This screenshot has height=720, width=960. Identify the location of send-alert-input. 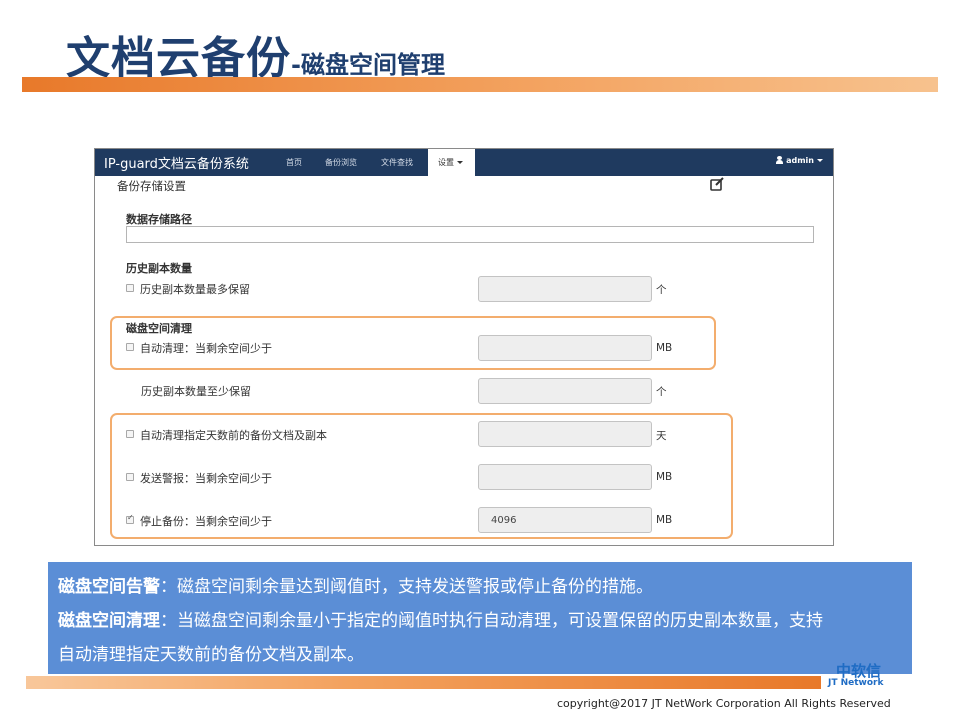
(565, 477).